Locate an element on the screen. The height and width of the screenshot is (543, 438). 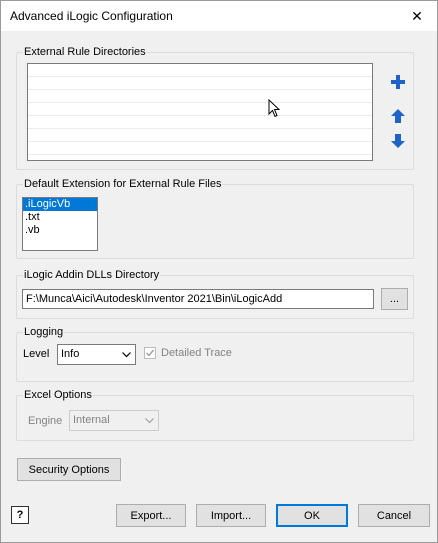
help-button: ? is located at coordinates (20, 515).